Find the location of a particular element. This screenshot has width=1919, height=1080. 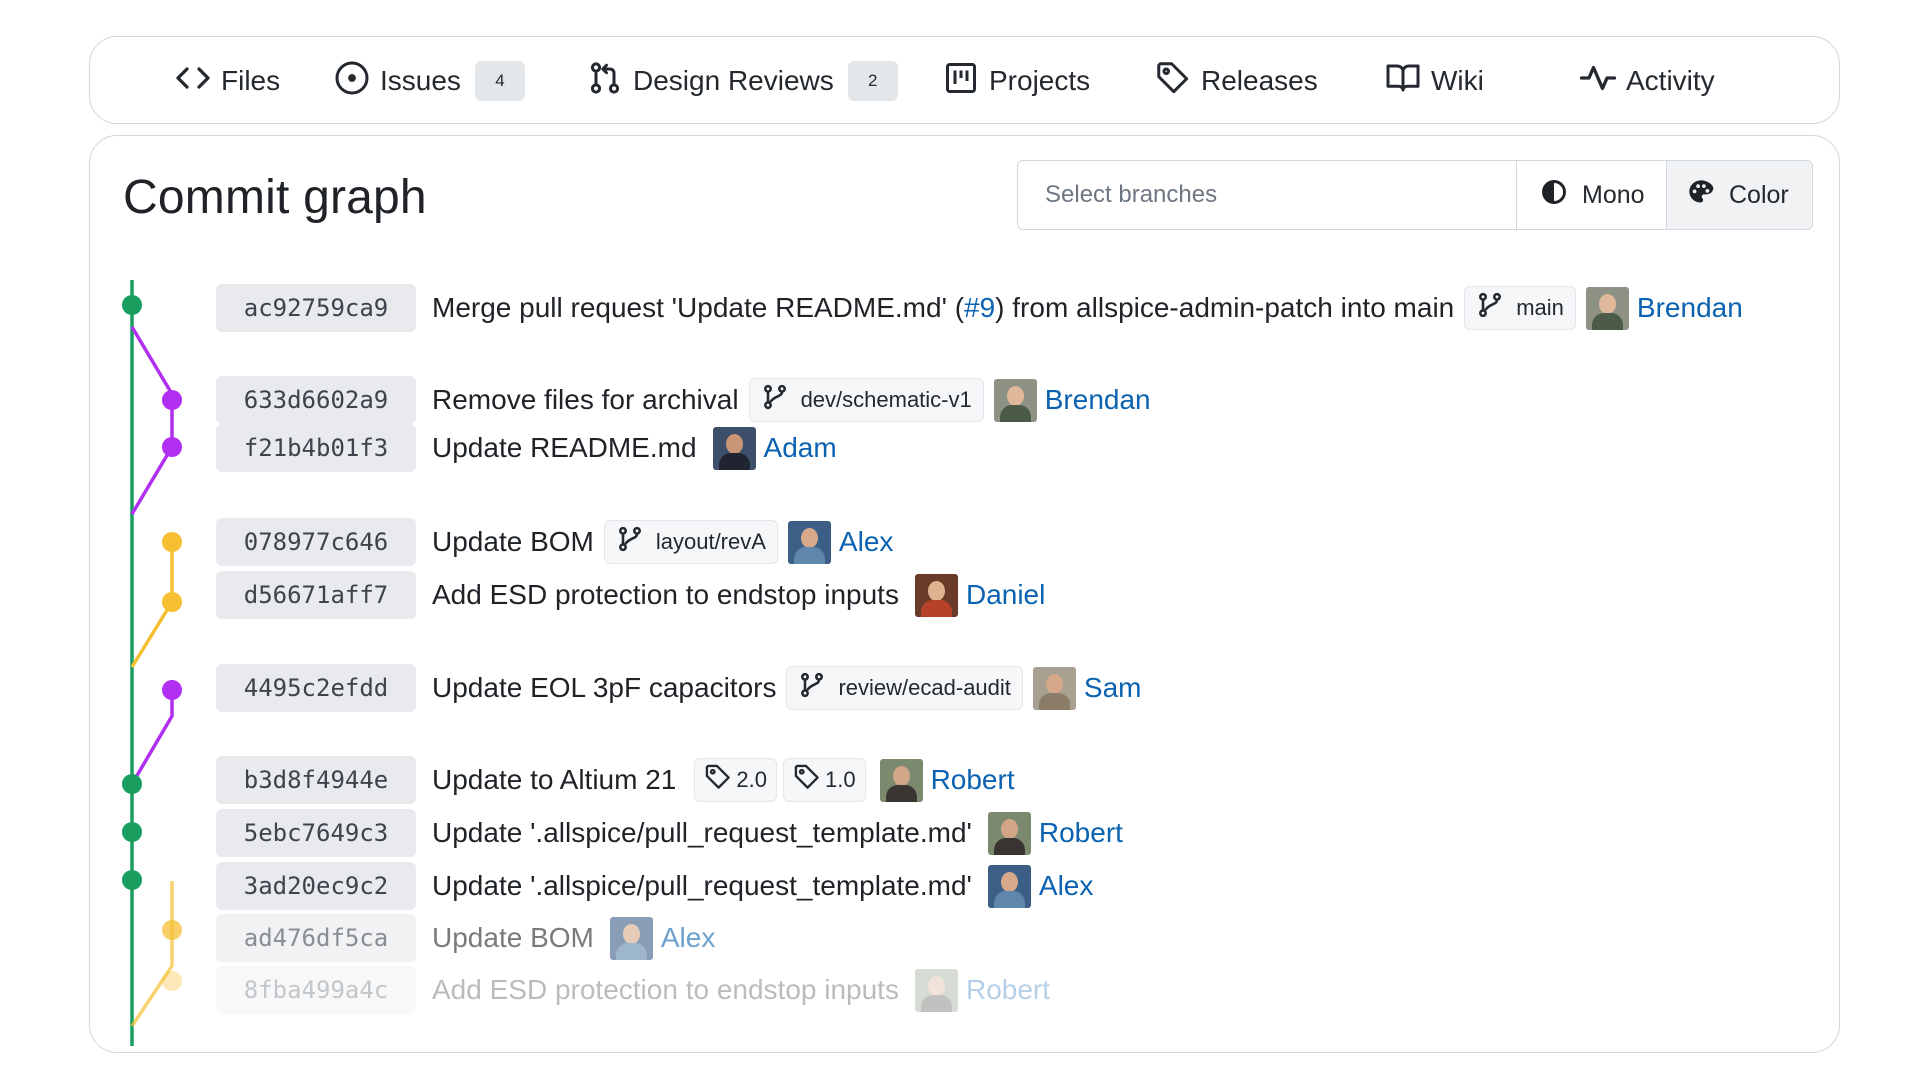

author-name: Sam is located at coordinates (1112, 687).